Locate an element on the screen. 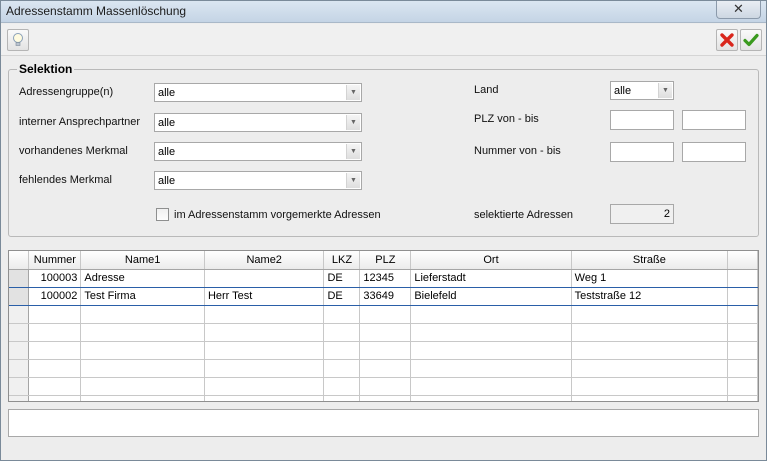 Image resolution: width=767 pixels, height=461 pixels. address-group-label: Adressengruppe(n) is located at coordinates (66, 92).